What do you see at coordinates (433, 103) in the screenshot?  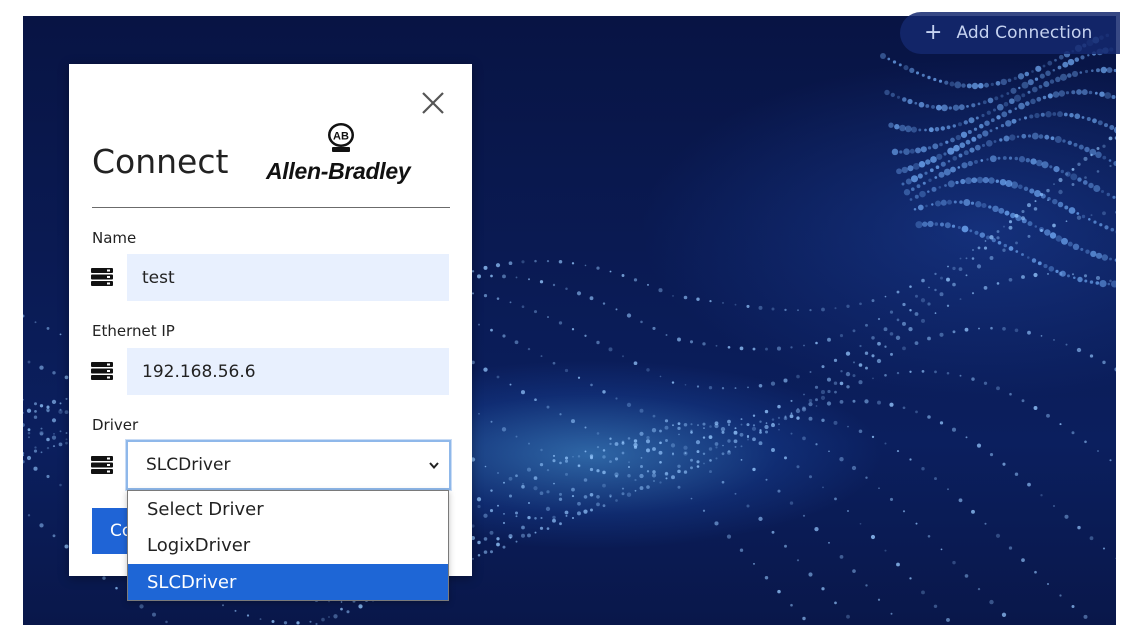 I see `close-icon` at bounding box center [433, 103].